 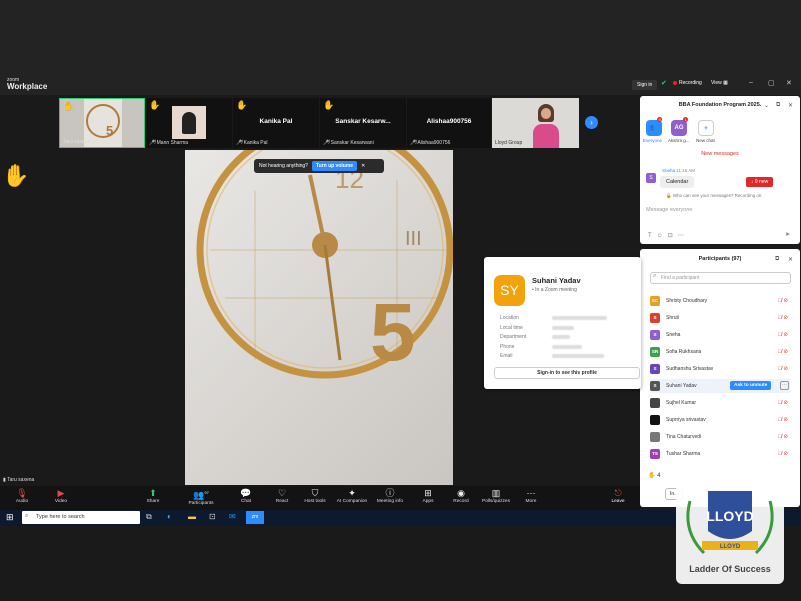 What do you see at coordinates (509, 318) in the screenshot?
I see `field-location: Location` at bounding box center [509, 318].